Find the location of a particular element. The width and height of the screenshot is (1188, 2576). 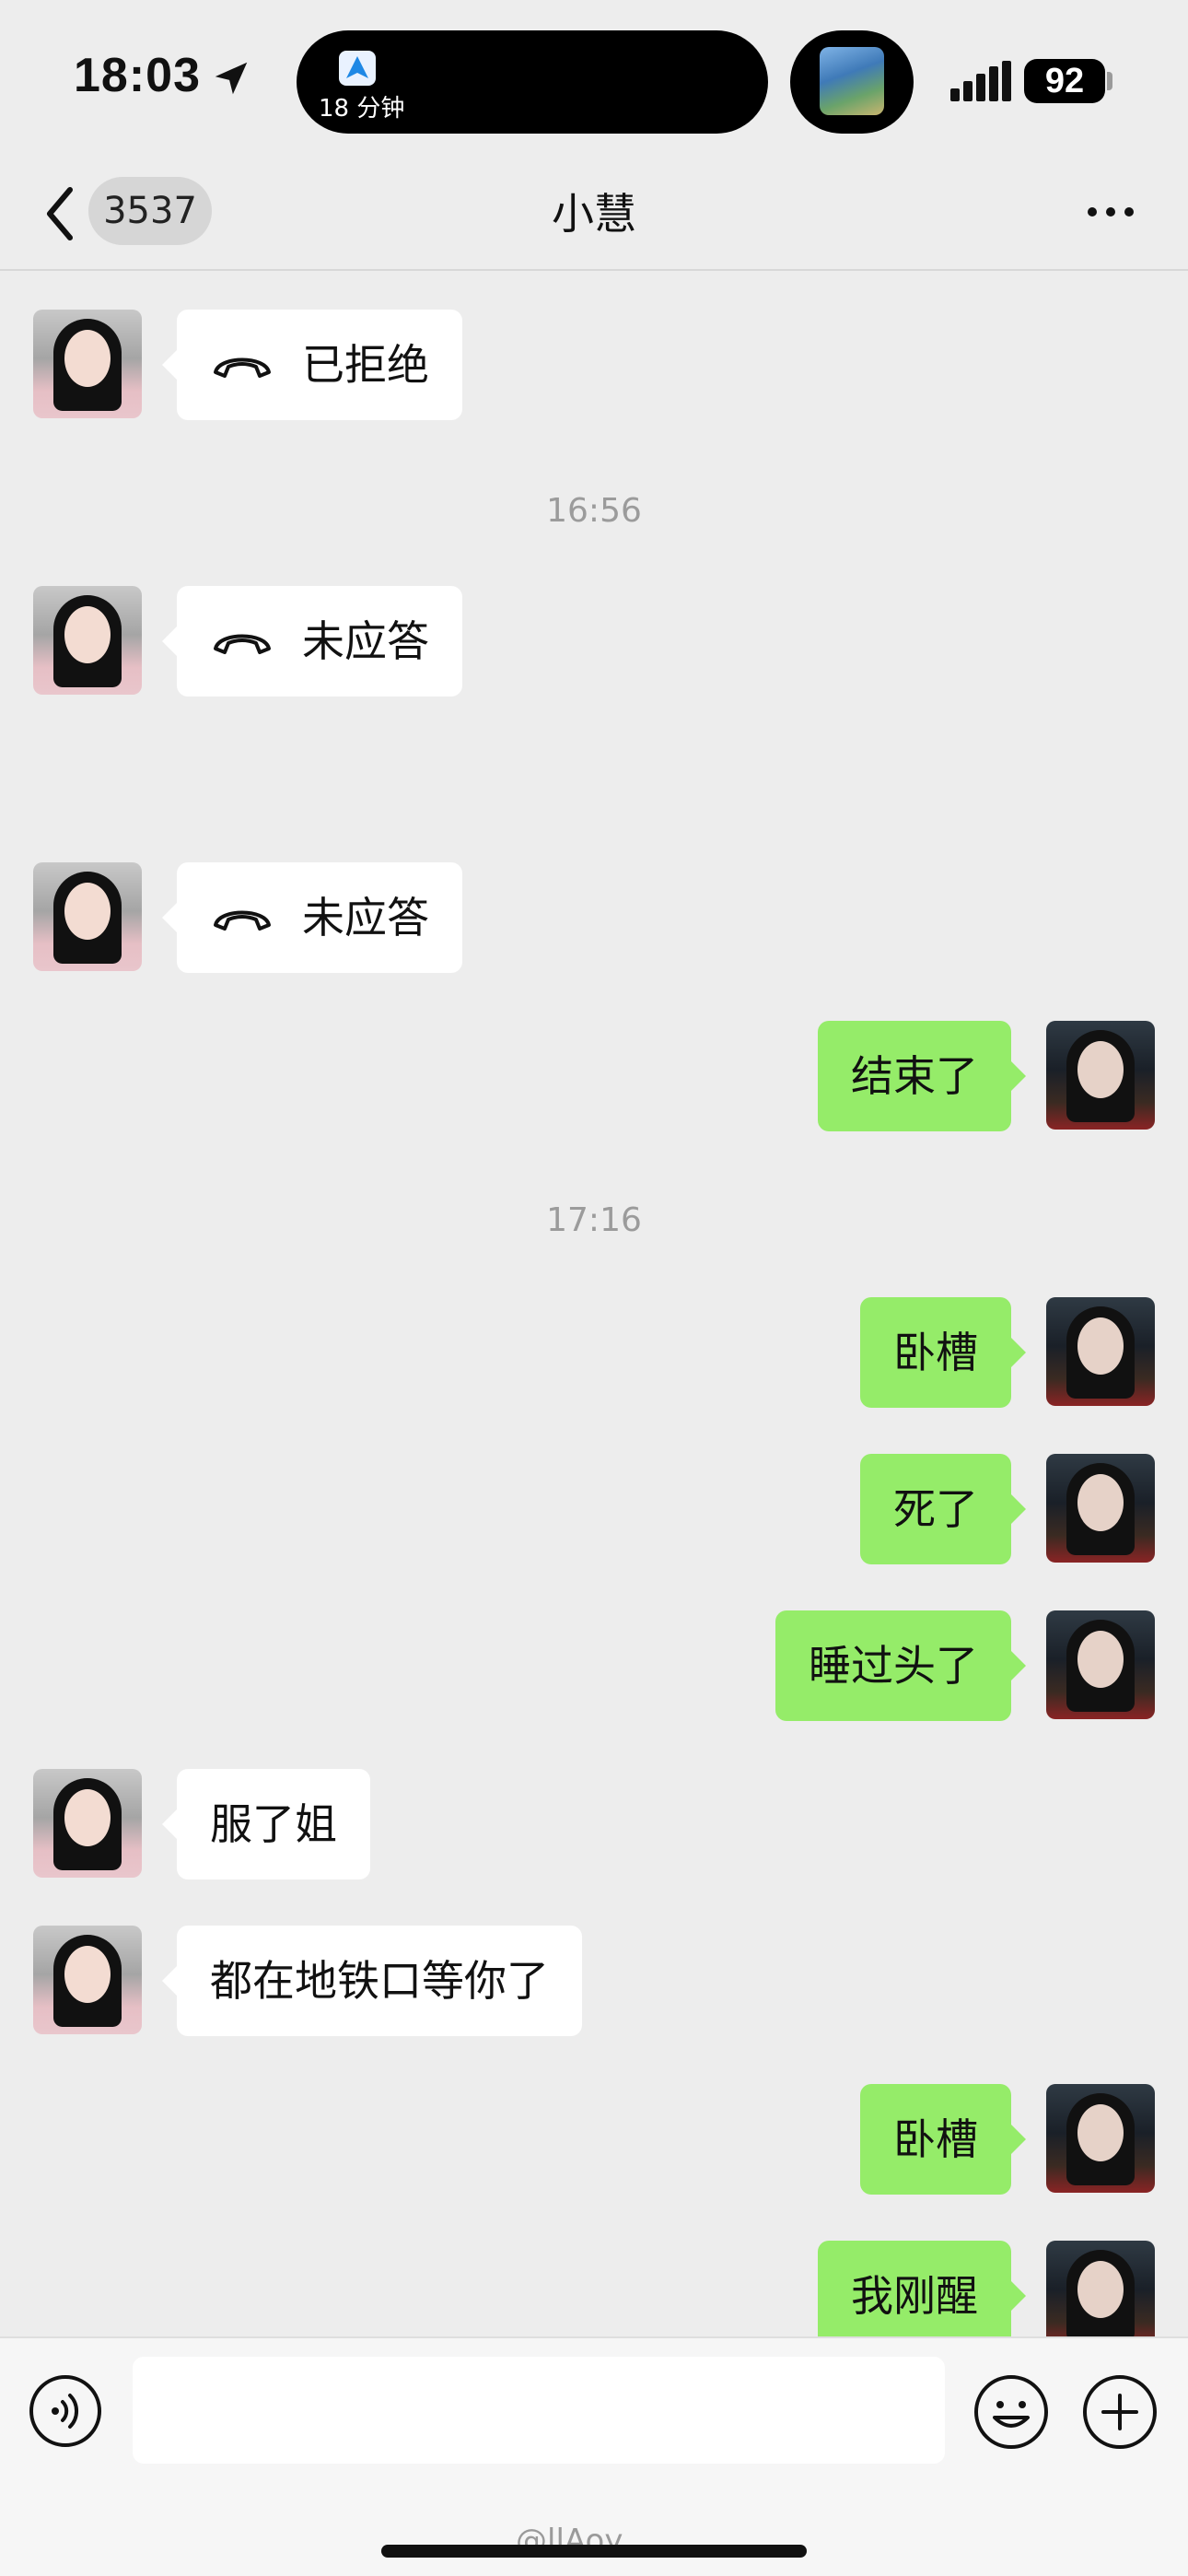

chevron-left-icon is located at coordinates (60, 214).